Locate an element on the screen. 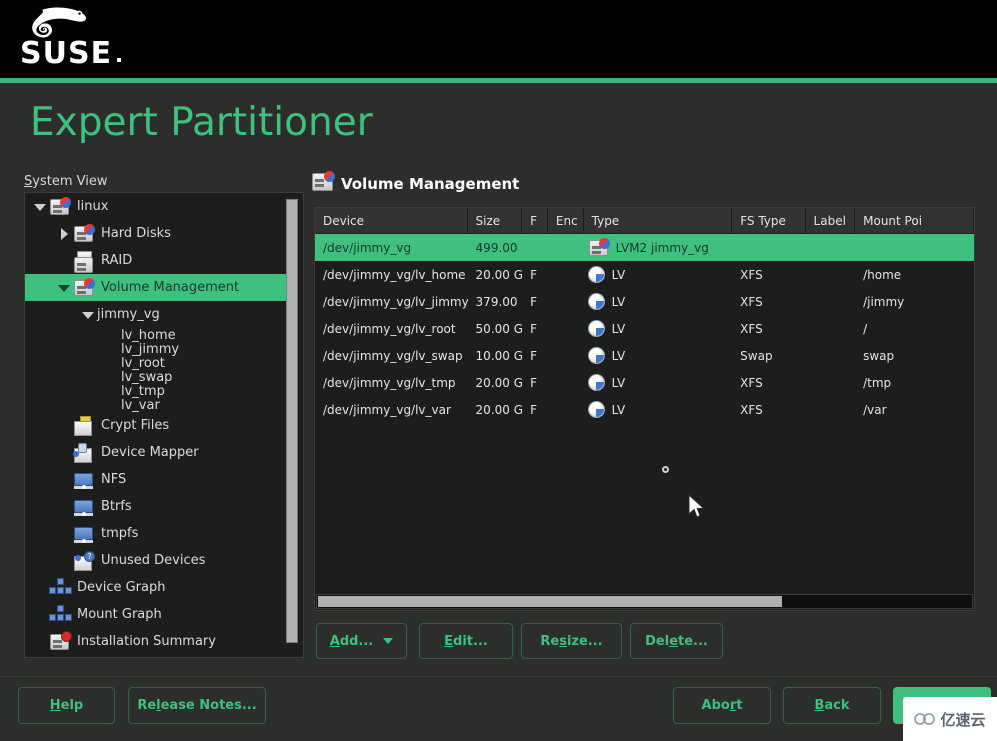  sidebar-item-volume-management: Volume Management is located at coordinates (156, 287).